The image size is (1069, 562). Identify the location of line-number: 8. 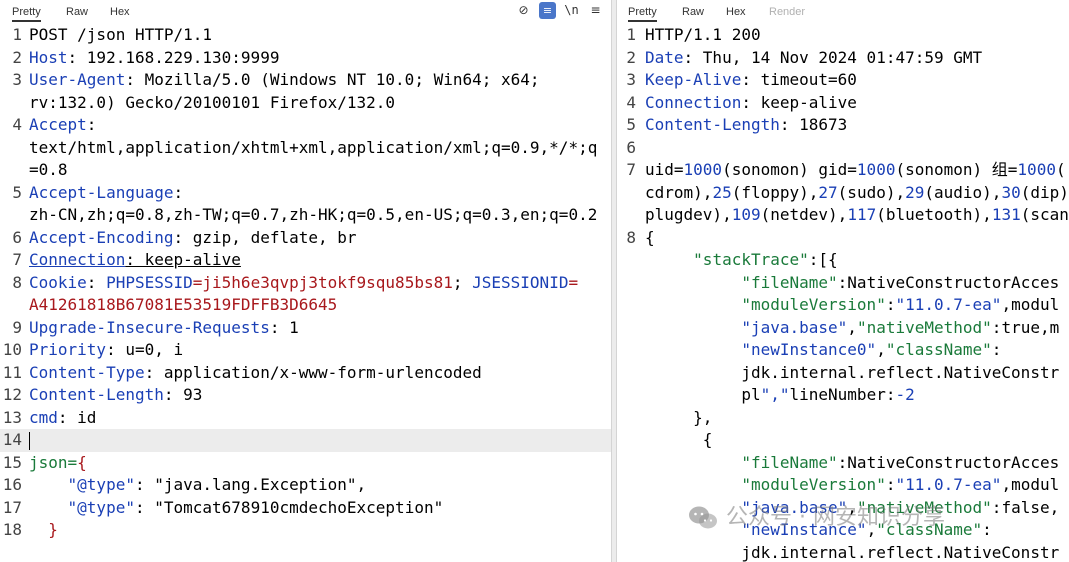
(631, 237).